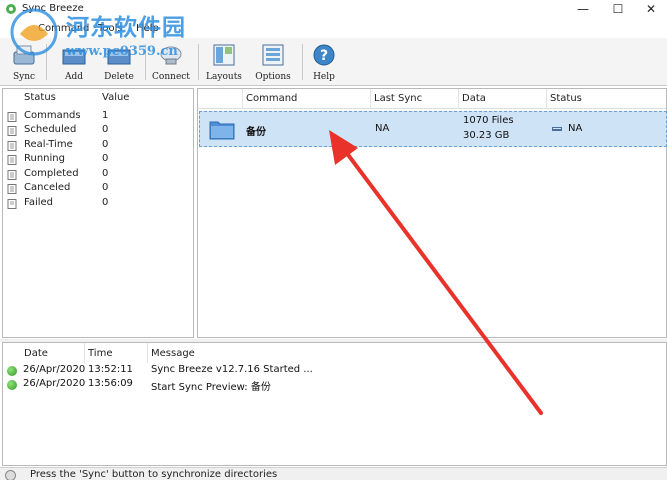  What do you see at coordinates (433, 129) in the screenshot?
I see `command-row: 备份 NA 1070 Files 30.23 GB NA` at bounding box center [433, 129].